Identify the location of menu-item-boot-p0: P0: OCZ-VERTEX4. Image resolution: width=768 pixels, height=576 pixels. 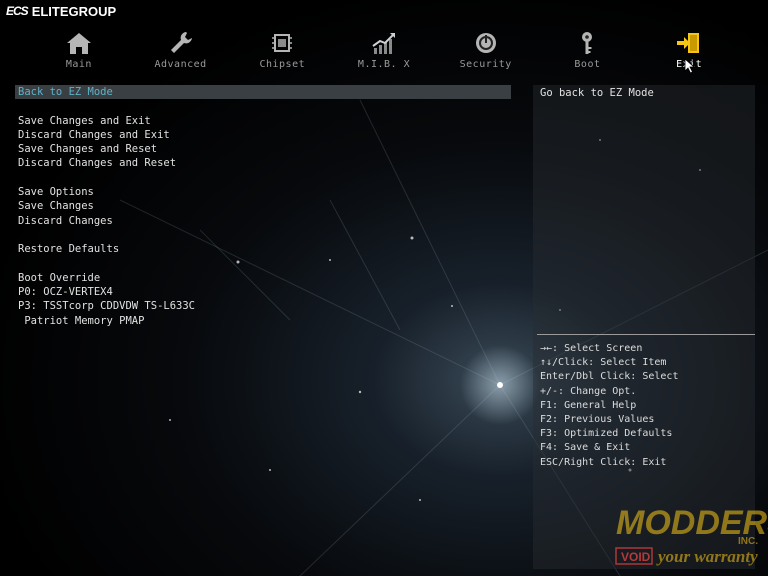
(263, 292).